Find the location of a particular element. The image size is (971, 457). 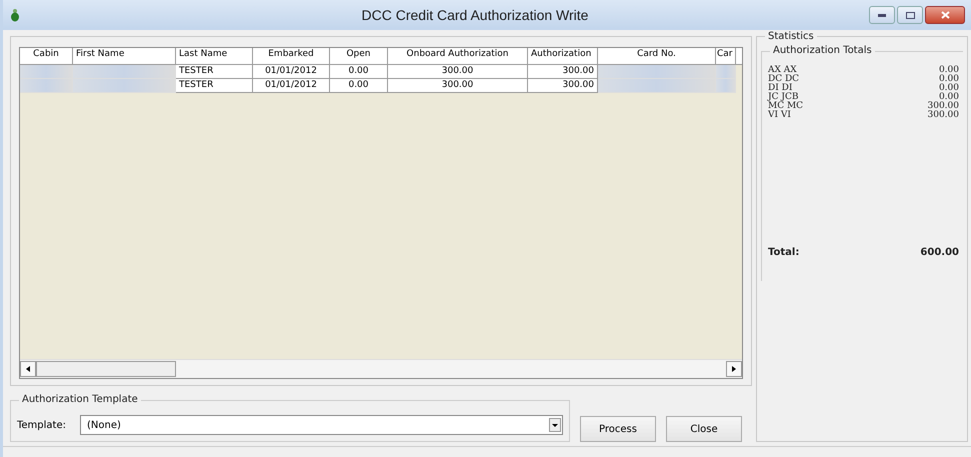

card-type-label: JC JCB is located at coordinates (783, 97).